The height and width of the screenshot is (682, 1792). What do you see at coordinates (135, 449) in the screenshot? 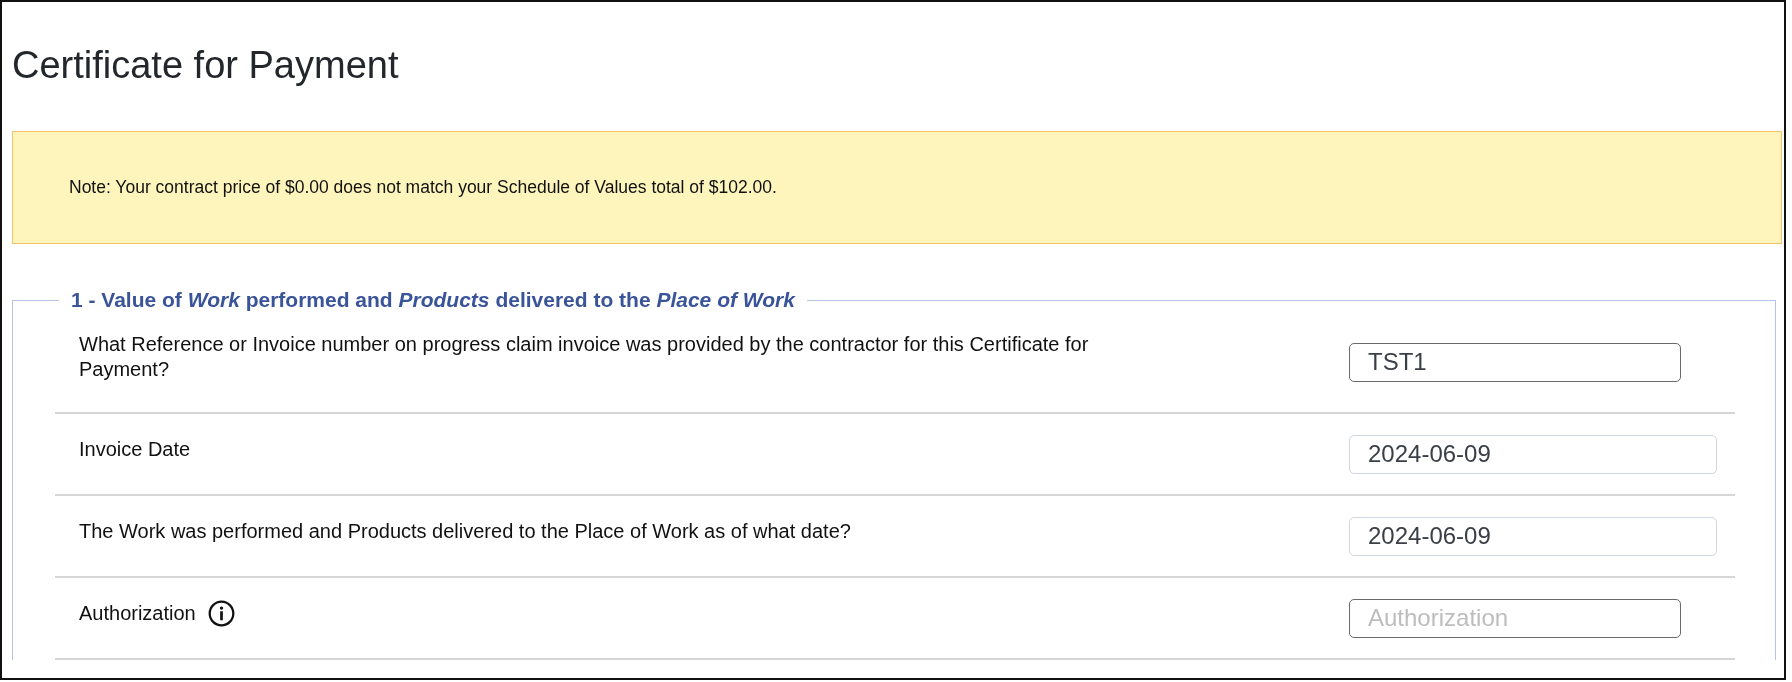
I see `field-label: Invoice Date` at bounding box center [135, 449].